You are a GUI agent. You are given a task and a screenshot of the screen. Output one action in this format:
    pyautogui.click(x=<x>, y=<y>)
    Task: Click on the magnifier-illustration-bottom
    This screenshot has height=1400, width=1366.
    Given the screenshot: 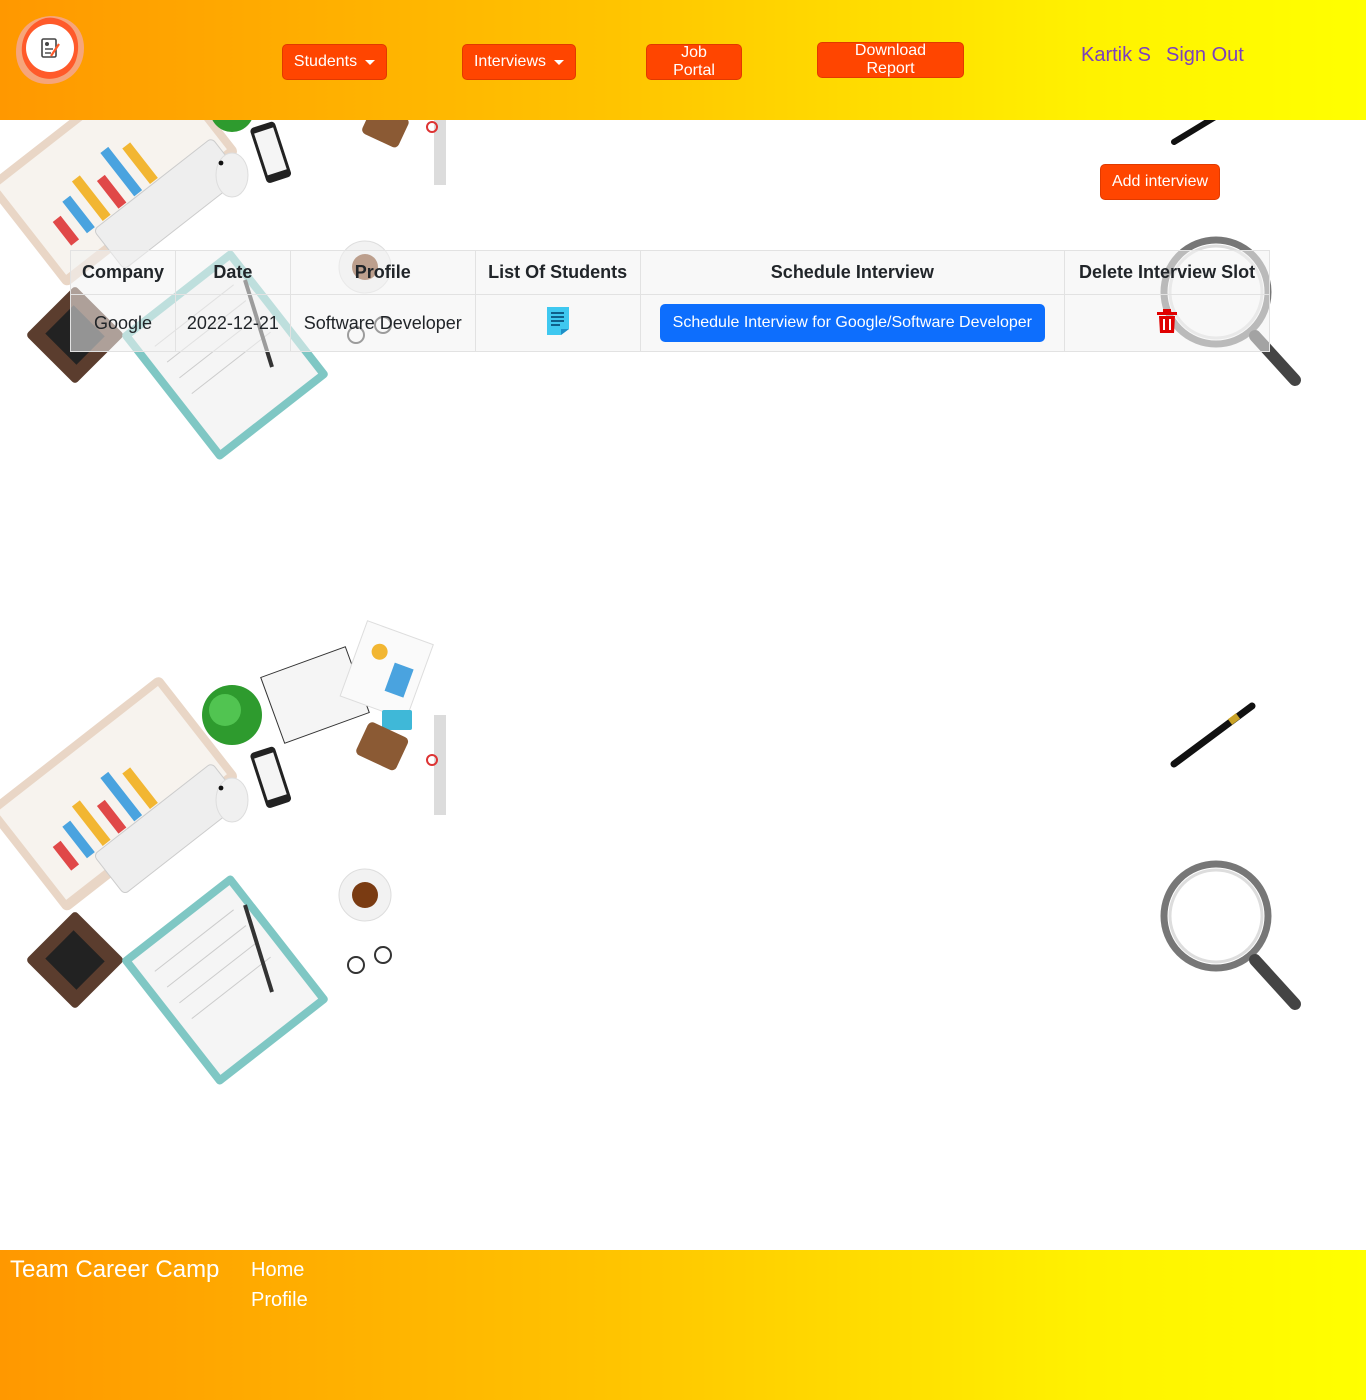 What is the action you would take?
    pyautogui.click(x=1230, y=935)
    